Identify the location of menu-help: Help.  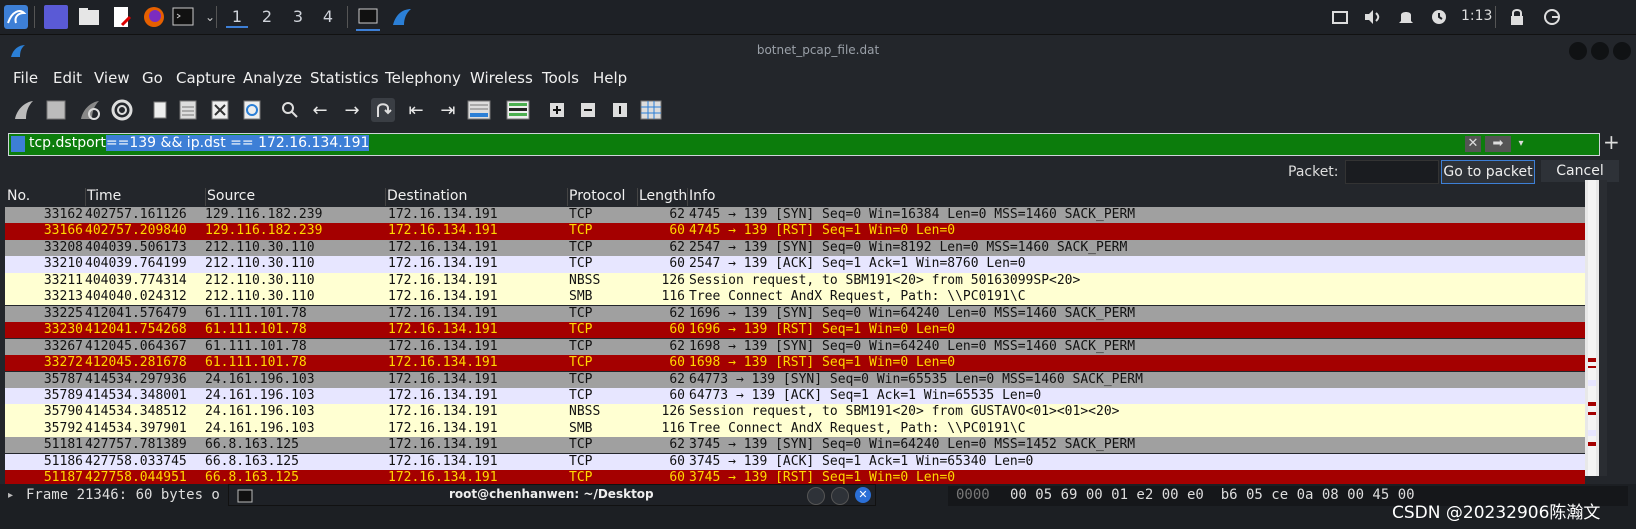
(610, 78).